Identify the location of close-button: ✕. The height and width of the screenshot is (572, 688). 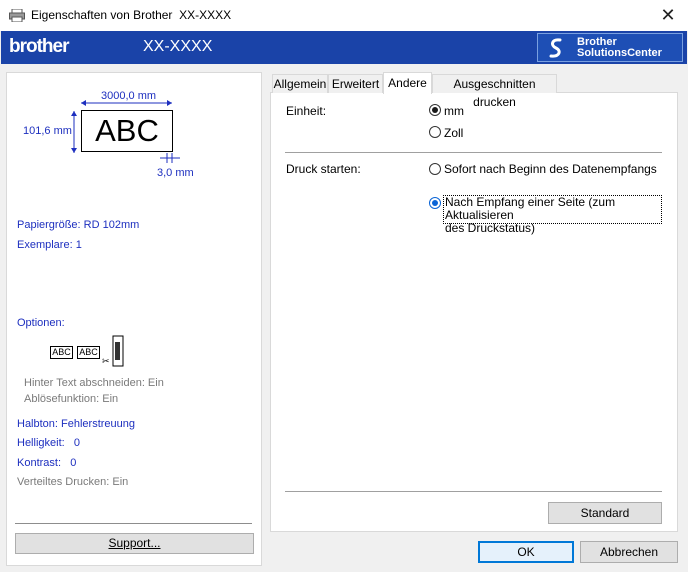
(668, 16).